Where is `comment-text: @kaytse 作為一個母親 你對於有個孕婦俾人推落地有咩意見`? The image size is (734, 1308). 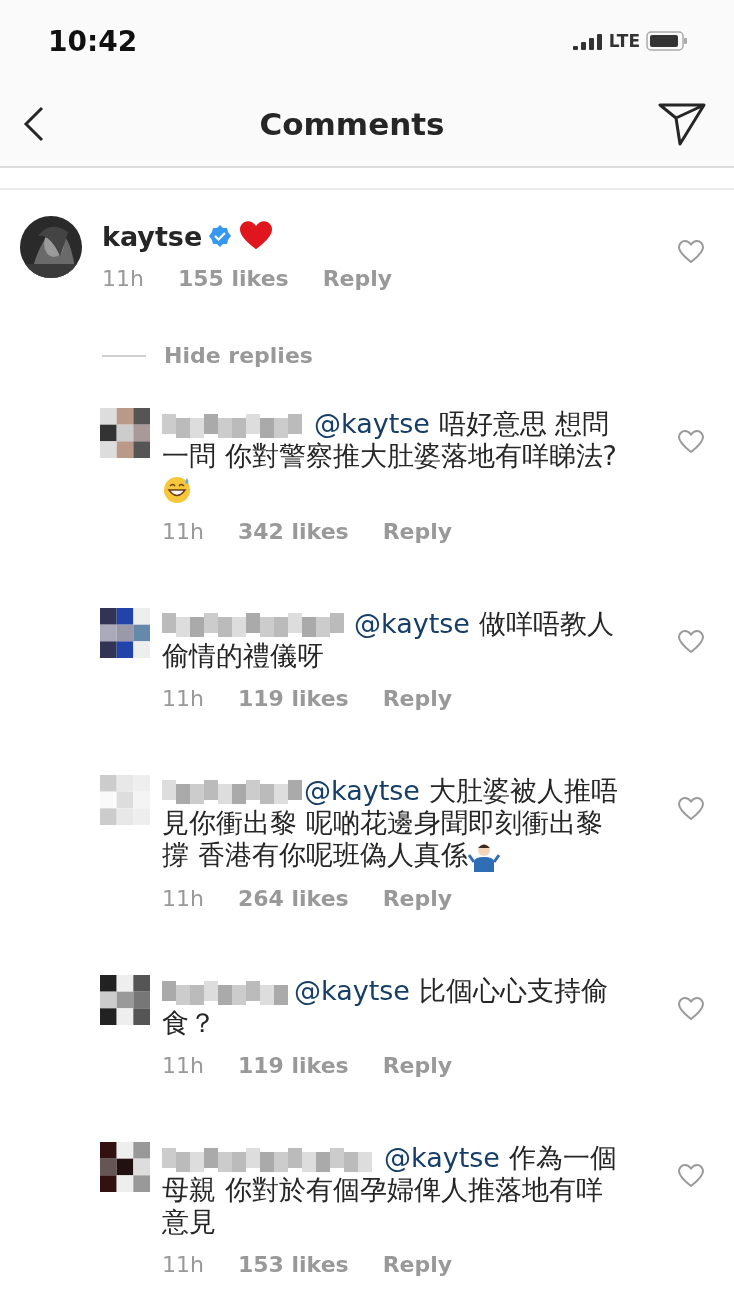
comment-text: @kaytse 作為一個母親 你對於有個孕婦俾人推落地有咩意見 is located at coordinates (390, 1190).